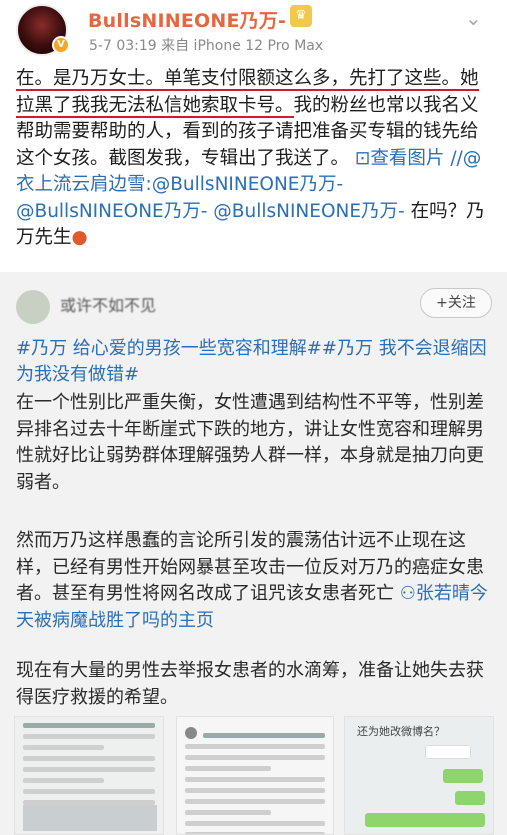 The width and height of the screenshot is (507, 835). I want to click on thumbnail-image-block, so click(90, 818).